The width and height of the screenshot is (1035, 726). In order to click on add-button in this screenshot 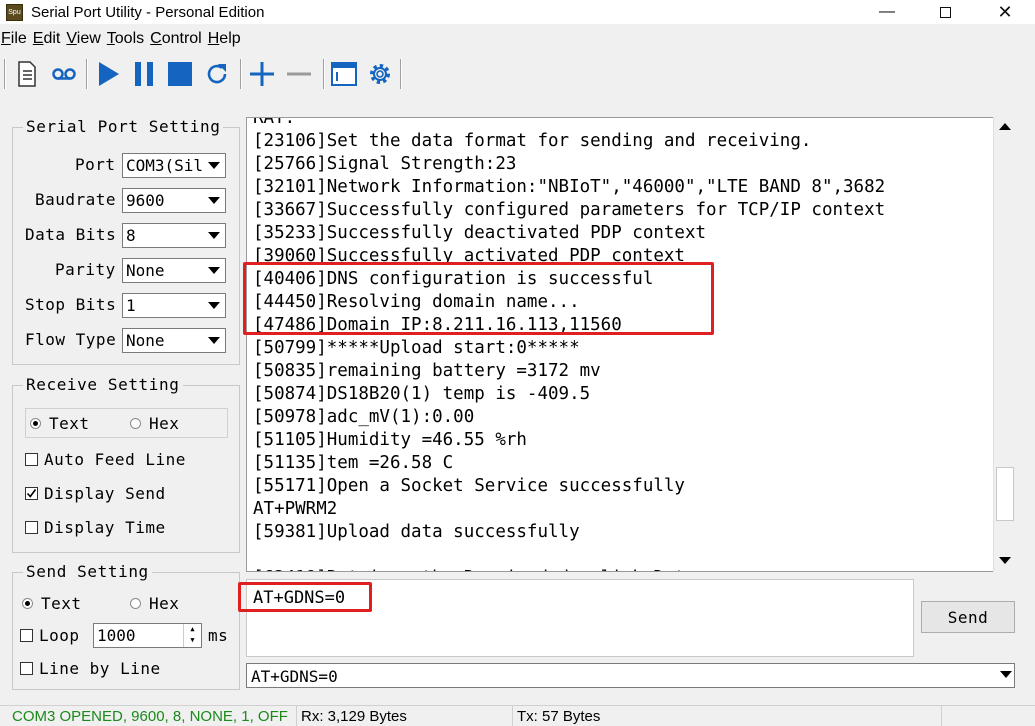, I will do `click(262, 74)`.